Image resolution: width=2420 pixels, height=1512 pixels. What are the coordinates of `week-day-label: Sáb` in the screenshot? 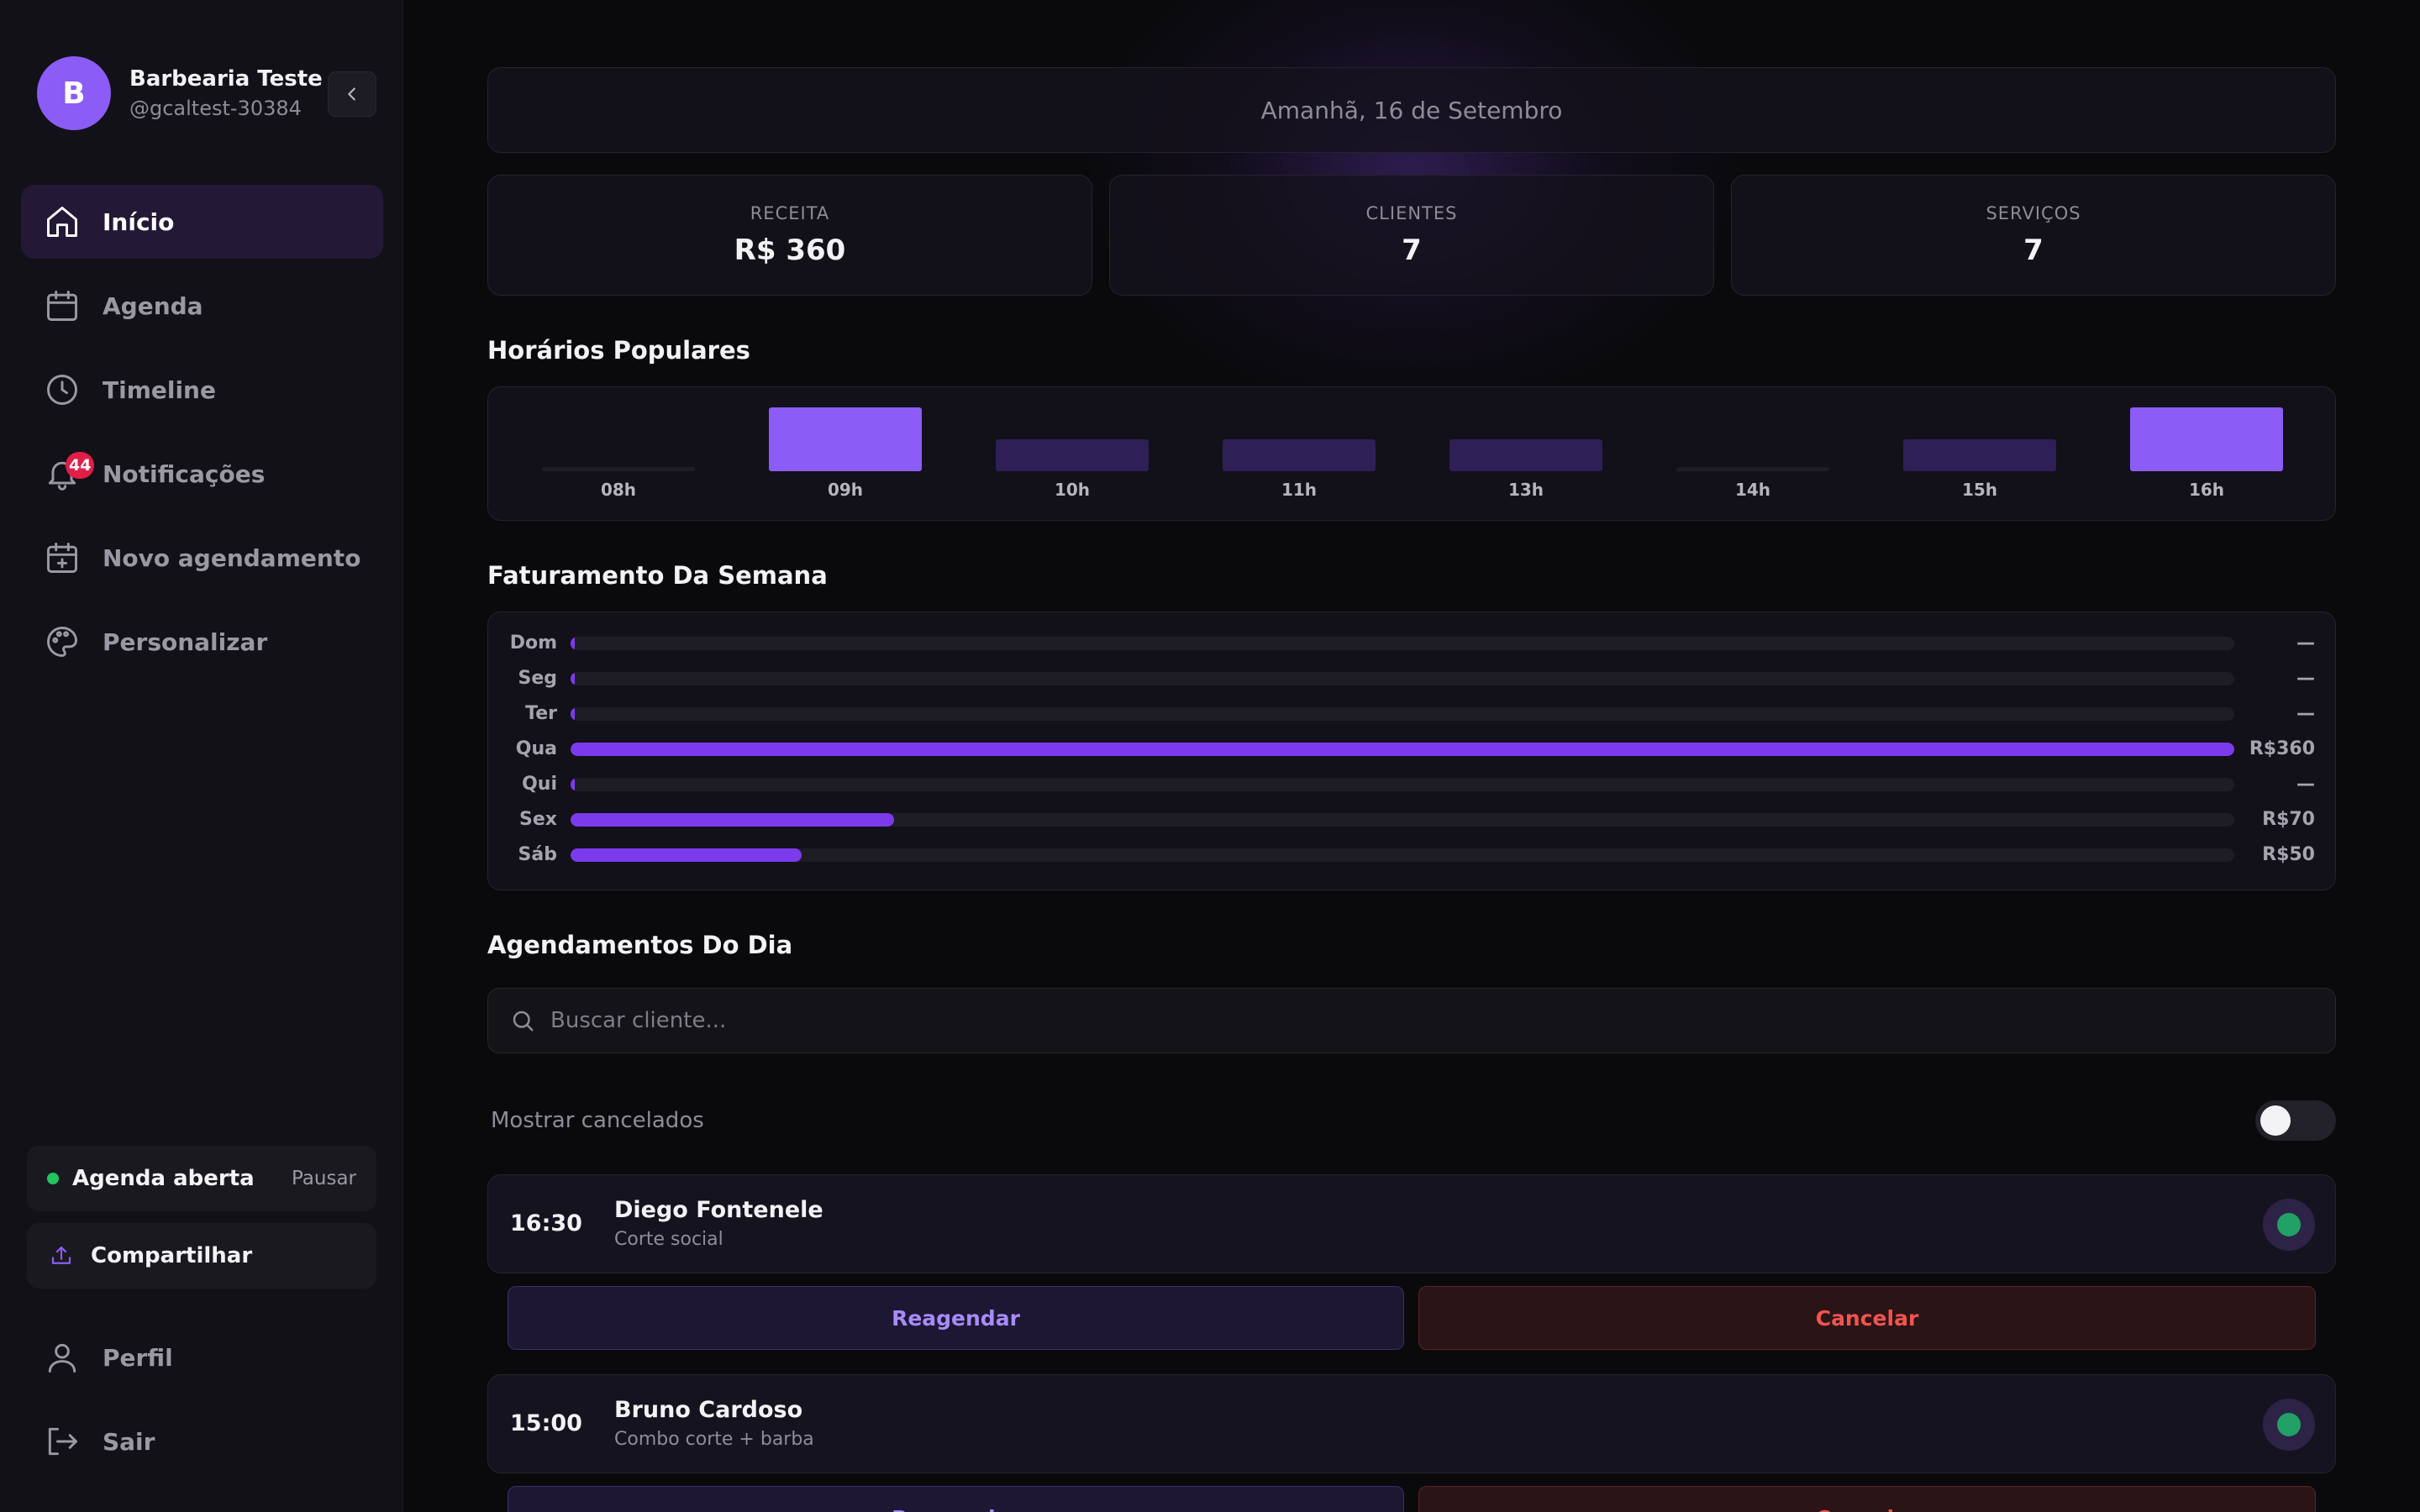 It's located at (537, 854).